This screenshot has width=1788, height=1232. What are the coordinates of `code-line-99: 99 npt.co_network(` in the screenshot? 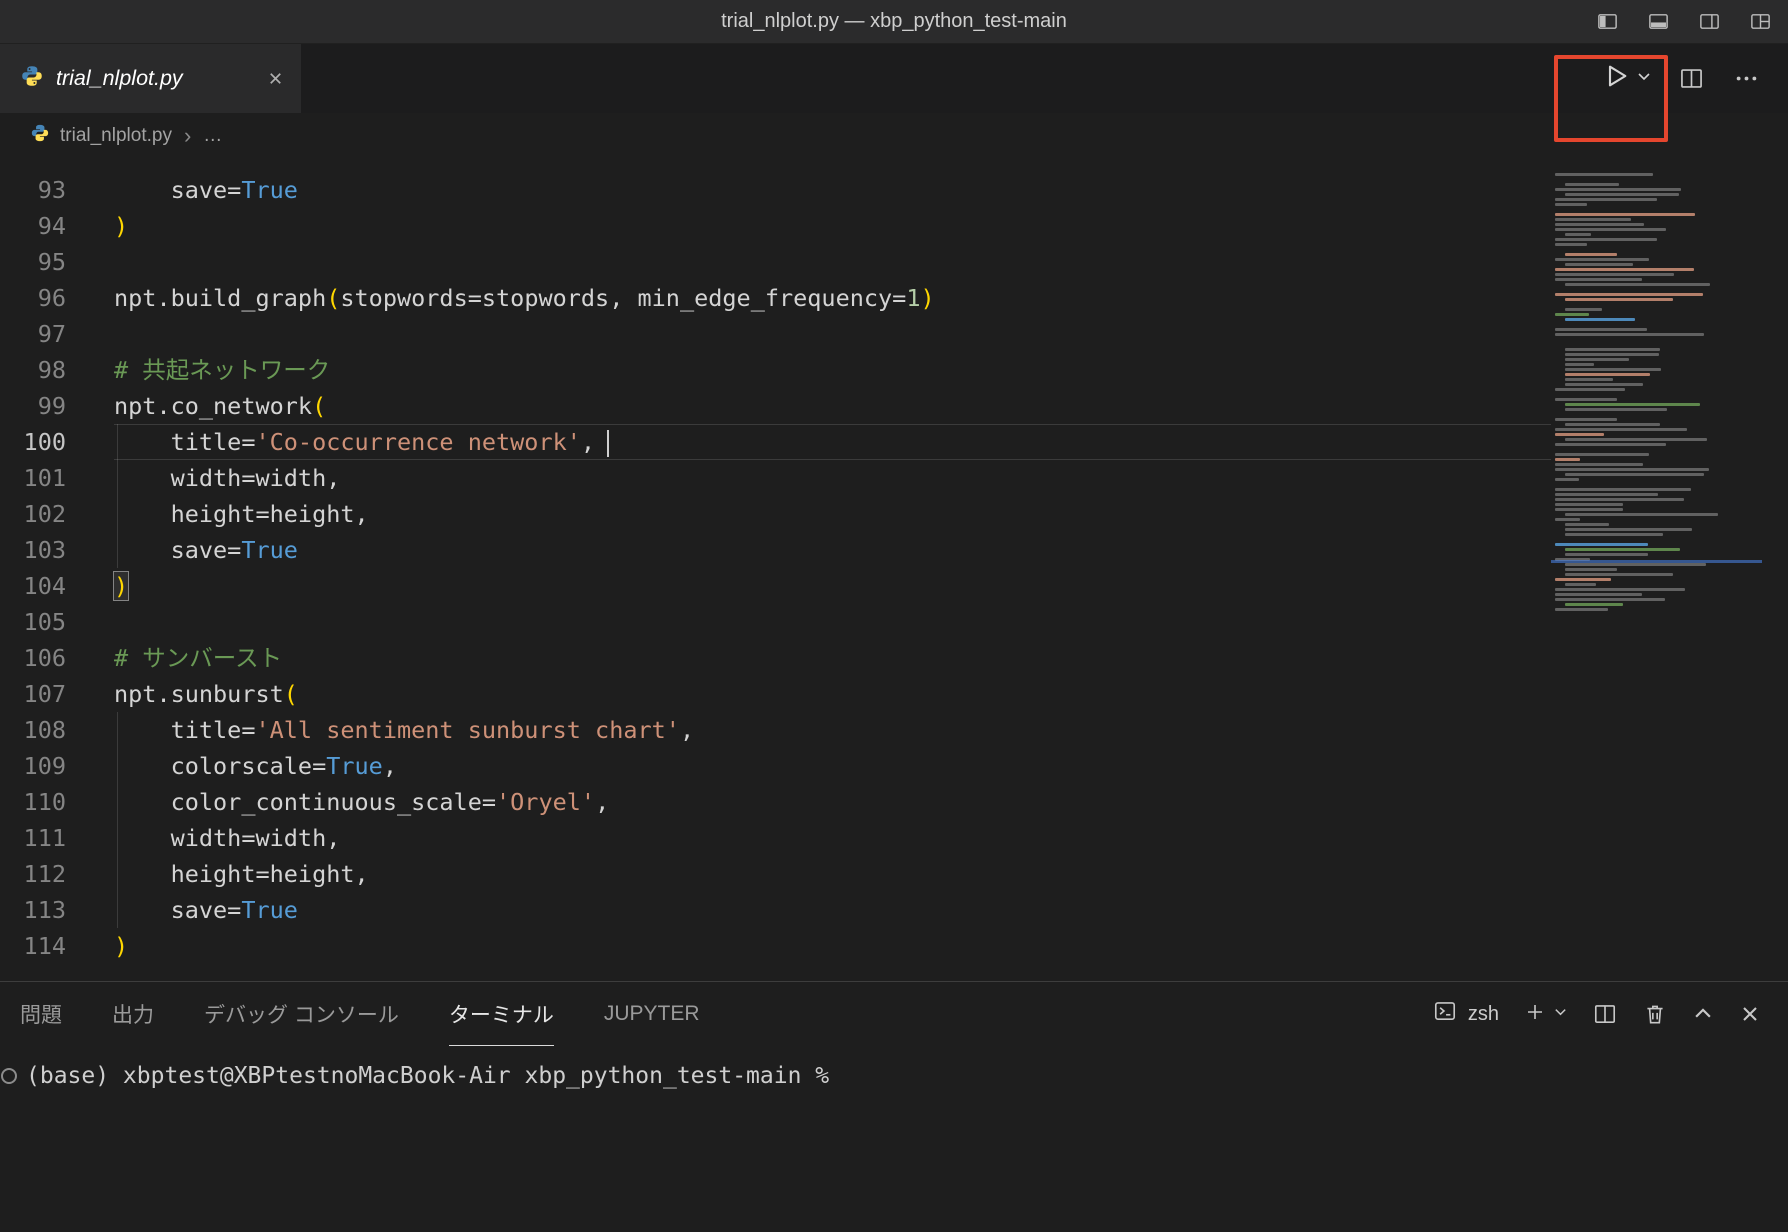 It's located at (775, 406).